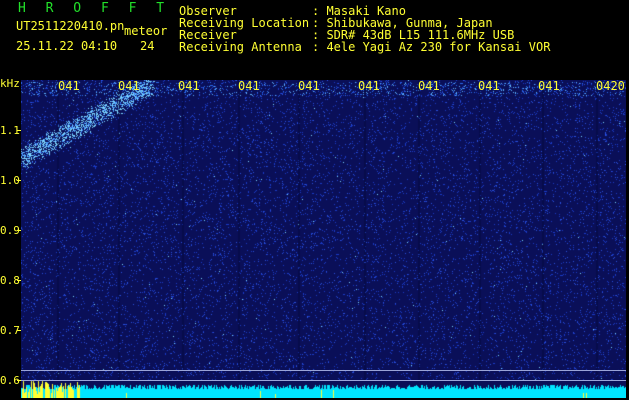 The width and height of the screenshot is (629, 400). I want to click on file-name: UT2511220410.pn, so click(70, 26).